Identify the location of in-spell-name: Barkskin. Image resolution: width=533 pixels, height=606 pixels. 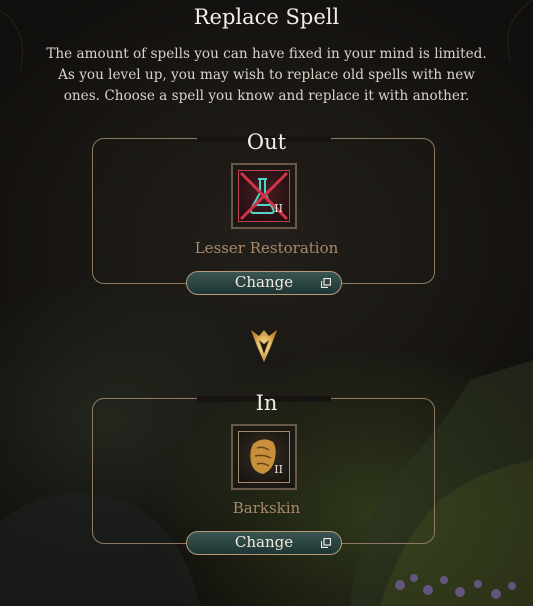
(266, 508).